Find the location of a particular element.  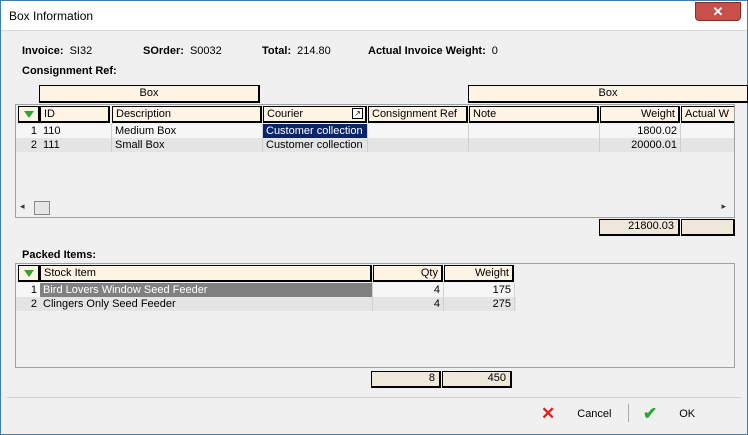

horizontal-scrollbar: ◂ ▸ is located at coordinates (375, 208).